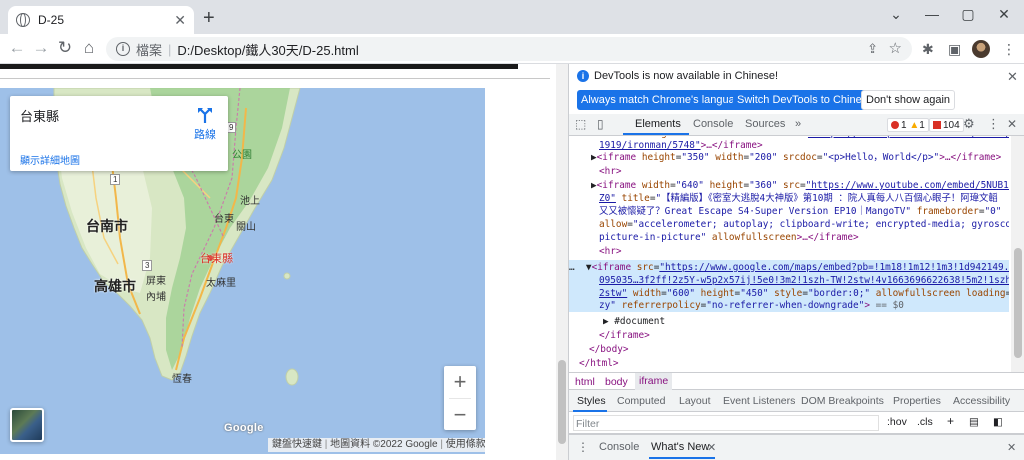 The height and width of the screenshot is (460, 1024). Describe the element at coordinates (796, 447) in the screenshot. I see `drawer-tabbar: ⋮ Console What's New ✕ ✕` at that location.